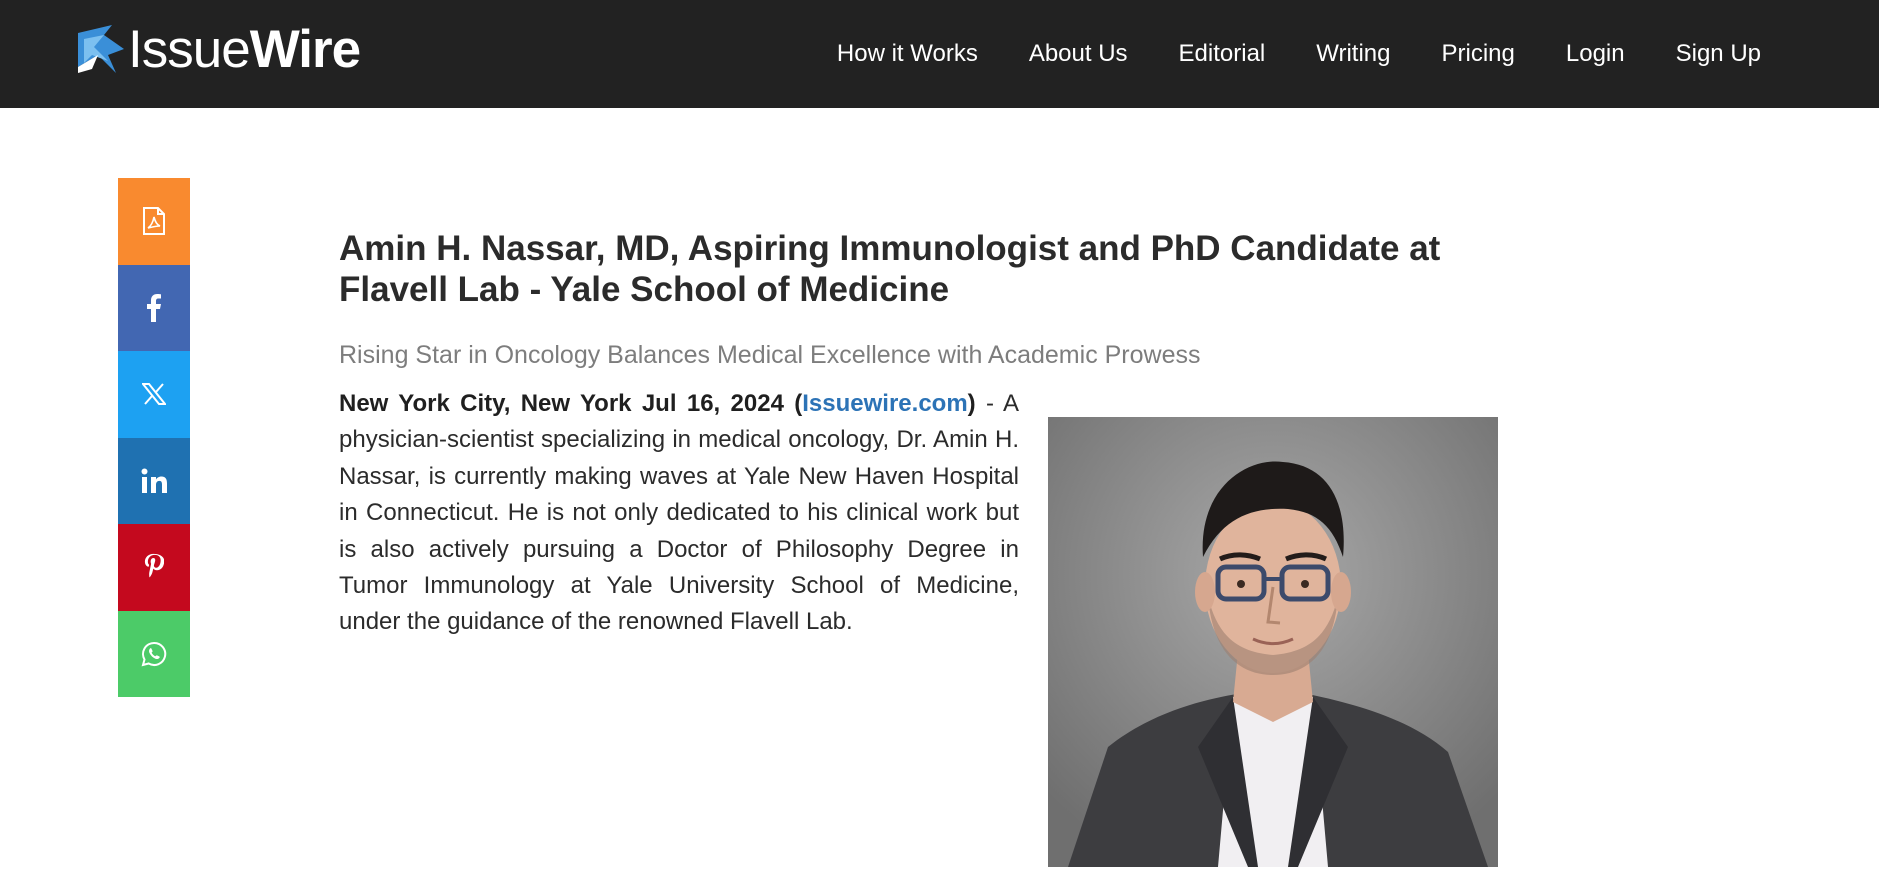  I want to click on logo-mark-icon, so click(101, 49).